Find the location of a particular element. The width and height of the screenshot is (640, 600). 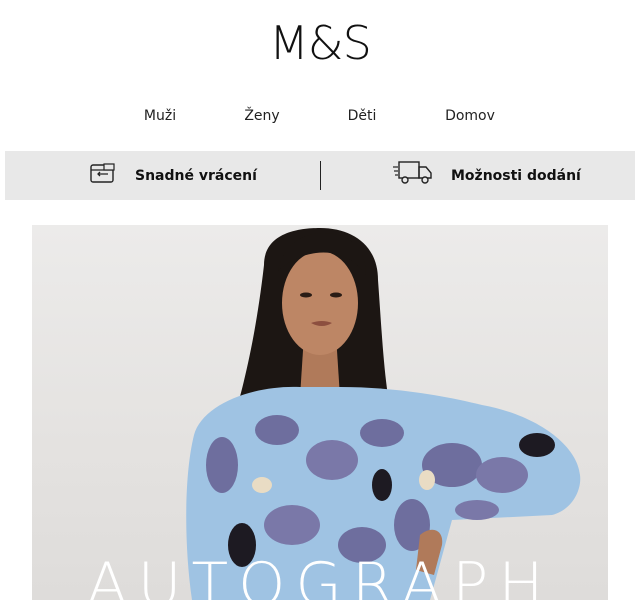

easy-returns-link: Snadné vrácení is located at coordinates (173, 175).